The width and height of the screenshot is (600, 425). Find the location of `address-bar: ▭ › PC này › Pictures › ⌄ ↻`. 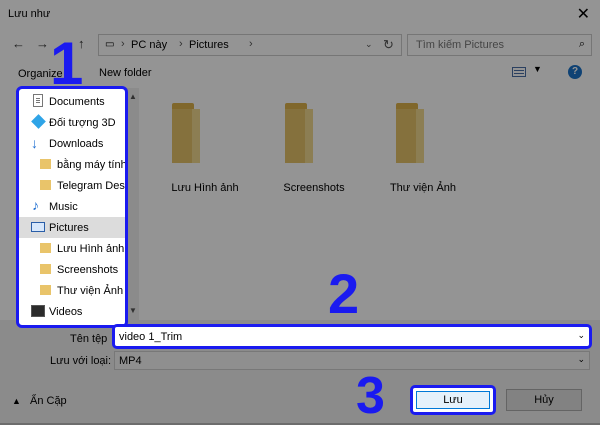

address-bar: ▭ › PC này › Pictures › ⌄ ↻ is located at coordinates (250, 45).